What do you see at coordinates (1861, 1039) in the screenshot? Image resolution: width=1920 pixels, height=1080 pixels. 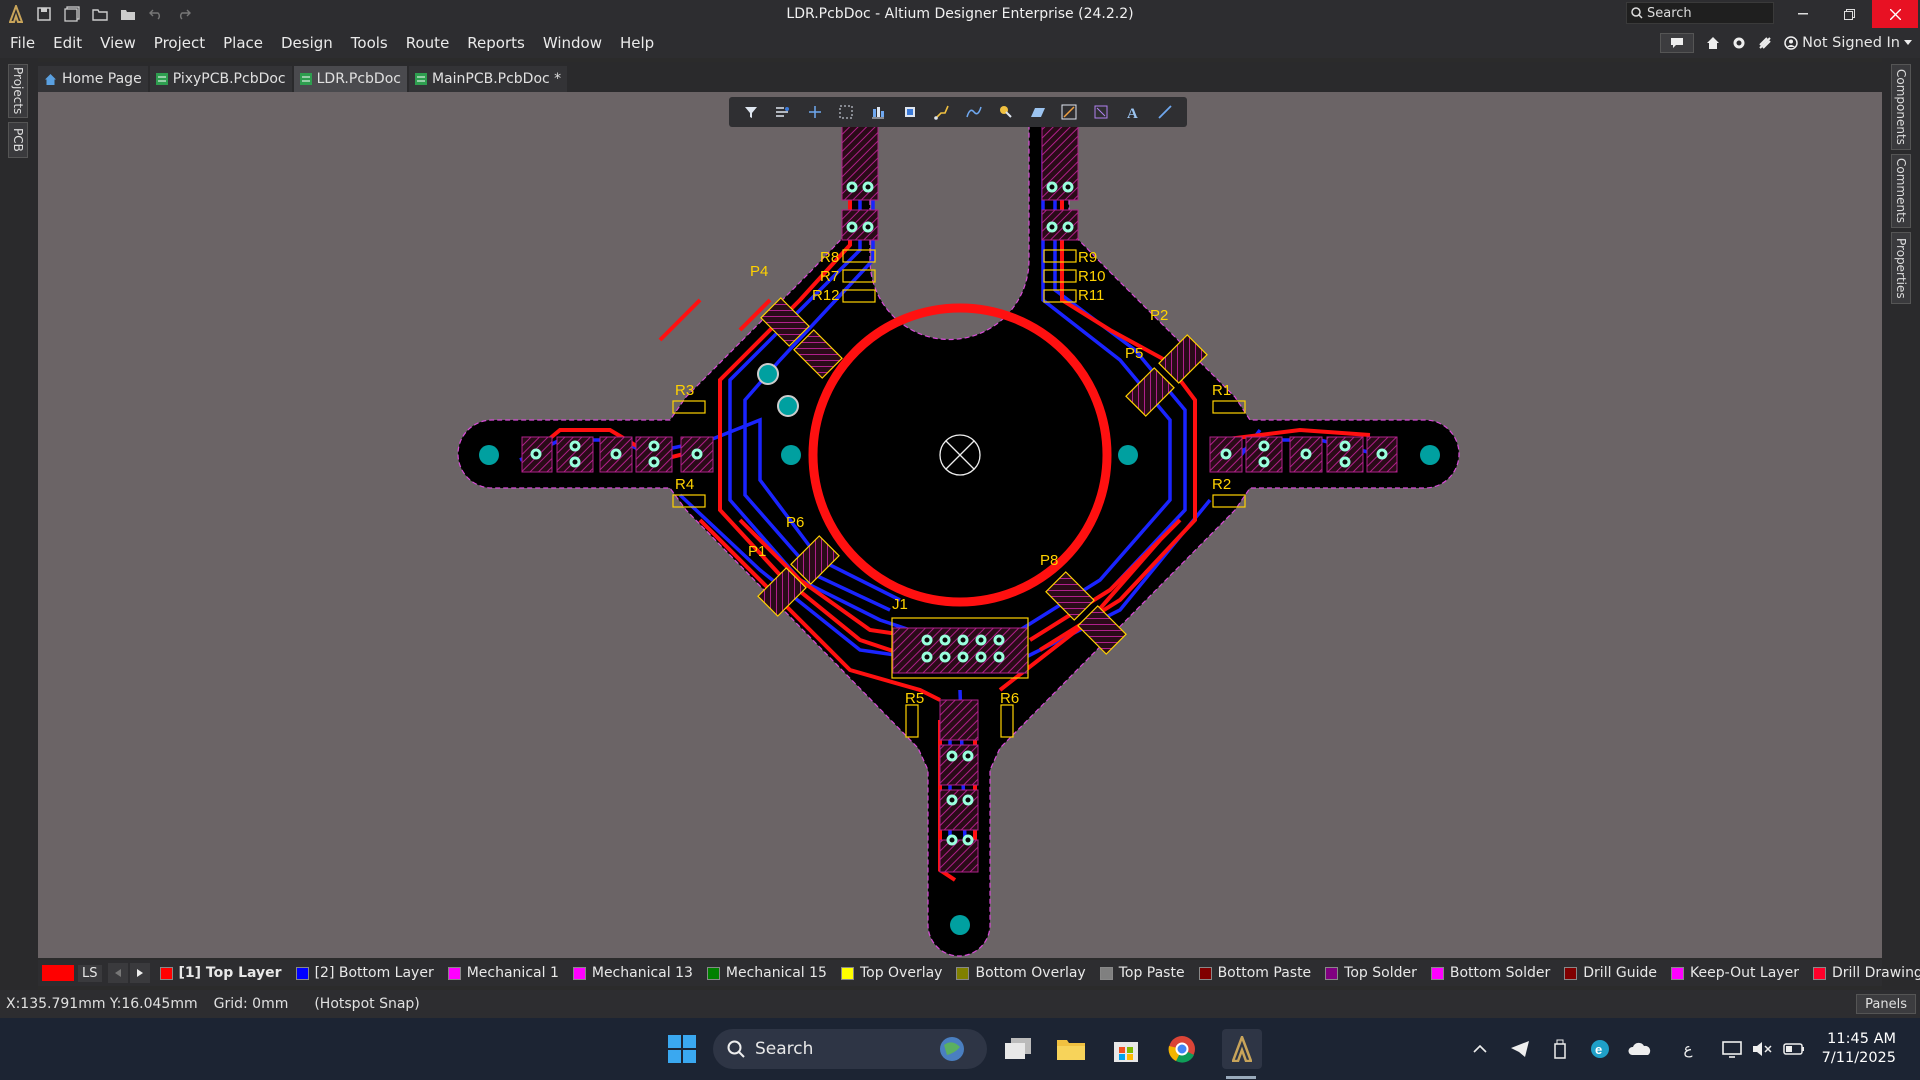 I see `clock-time: 11:45 AM` at bounding box center [1861, 1039].